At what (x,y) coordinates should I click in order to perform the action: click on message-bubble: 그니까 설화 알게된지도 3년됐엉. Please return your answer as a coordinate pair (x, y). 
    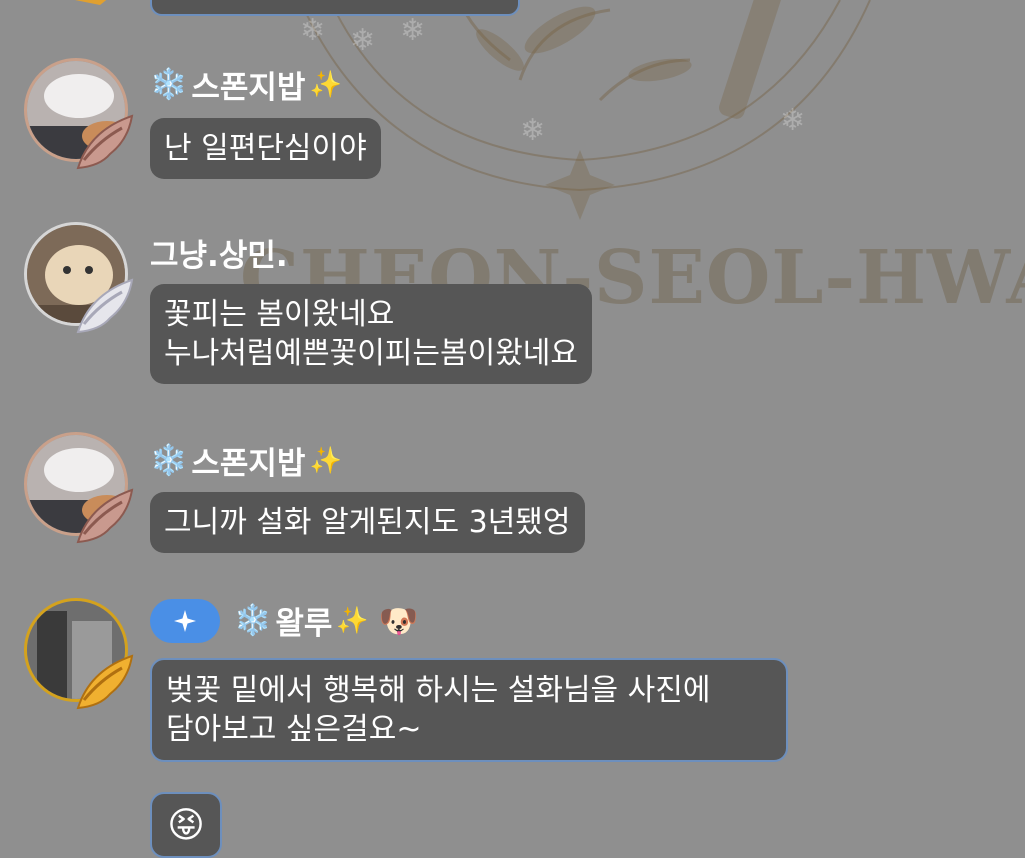
    Looking at the image, I should click on (367, 522).